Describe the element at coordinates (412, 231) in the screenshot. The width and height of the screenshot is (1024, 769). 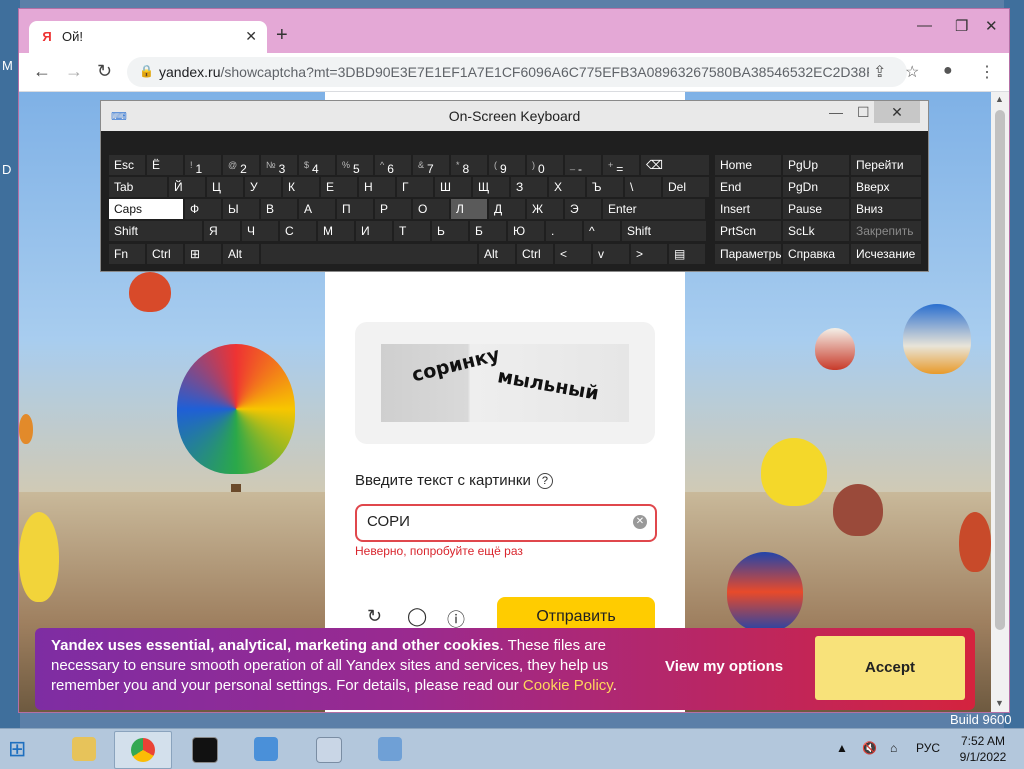
I see `osk-key: Т` at that location.